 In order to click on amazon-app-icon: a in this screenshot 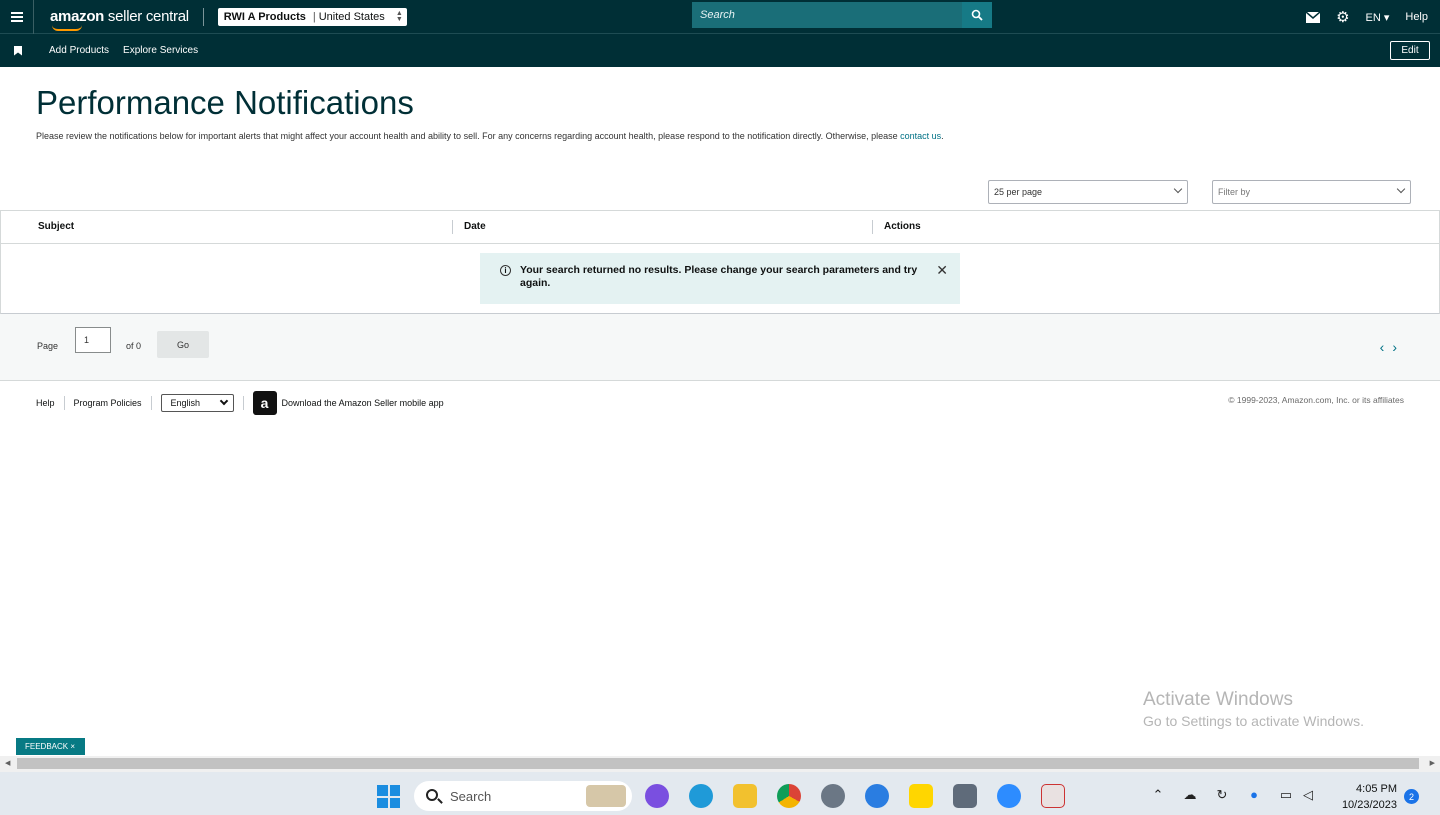, I will do `click(264, 403)`.